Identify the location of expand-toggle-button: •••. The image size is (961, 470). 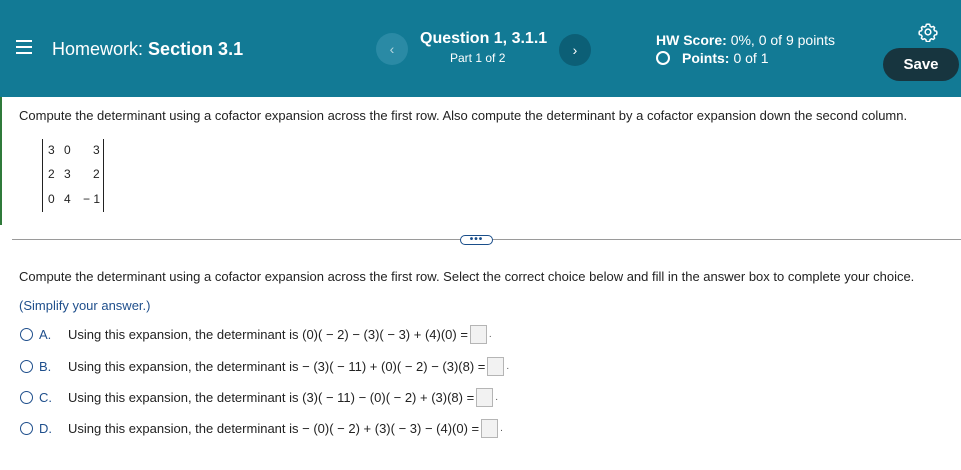
(476, 240).